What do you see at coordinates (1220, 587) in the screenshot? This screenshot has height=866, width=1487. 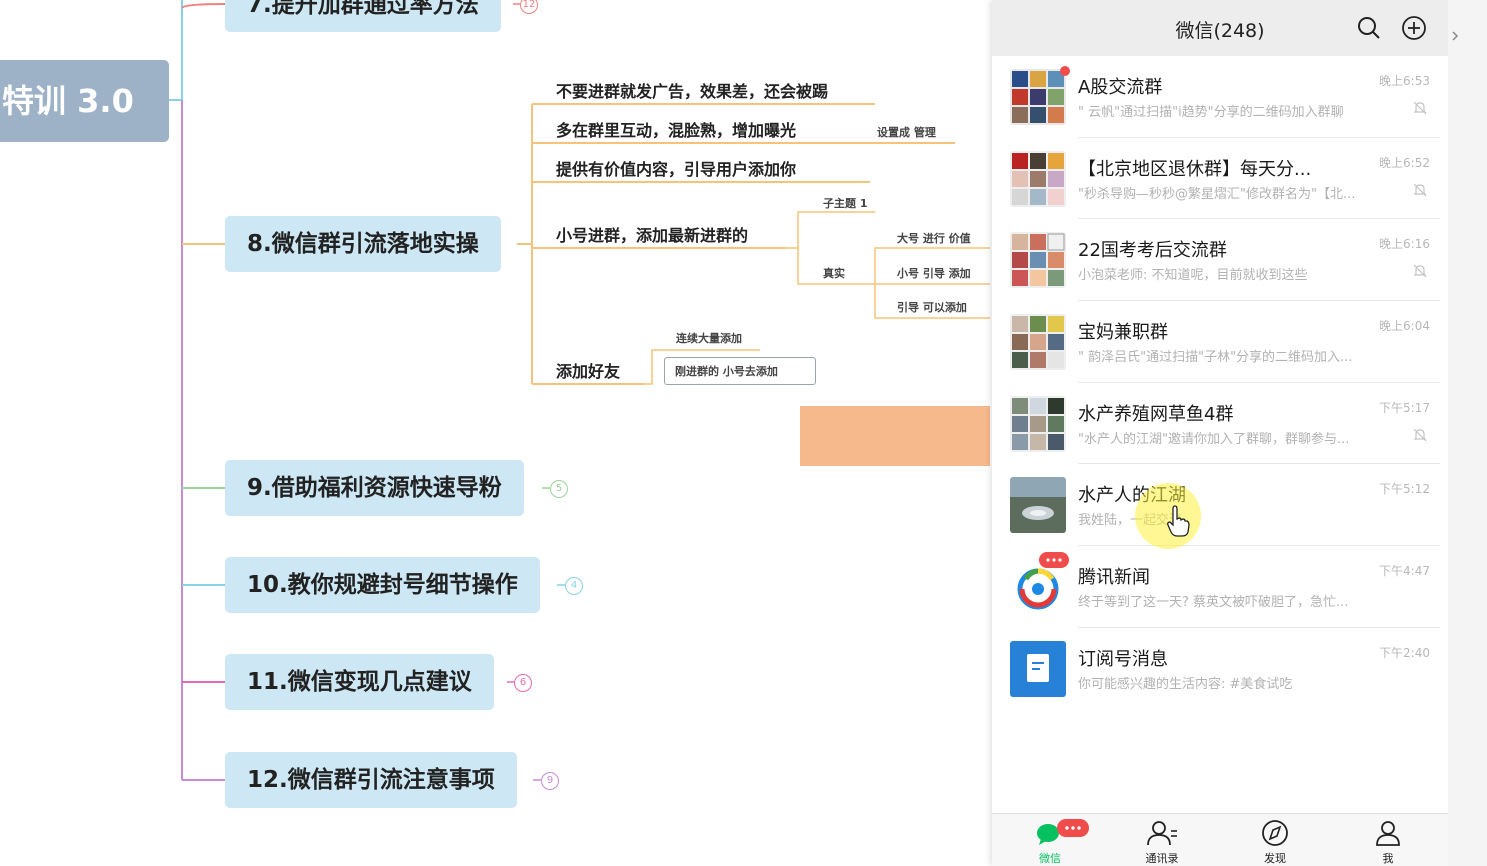 I see `chat-item: 腾讯新闻 终于等到了这一天? 蔡英文被吓破胆了，急忙... 下午4:47` at bounding box center [1220, 587].